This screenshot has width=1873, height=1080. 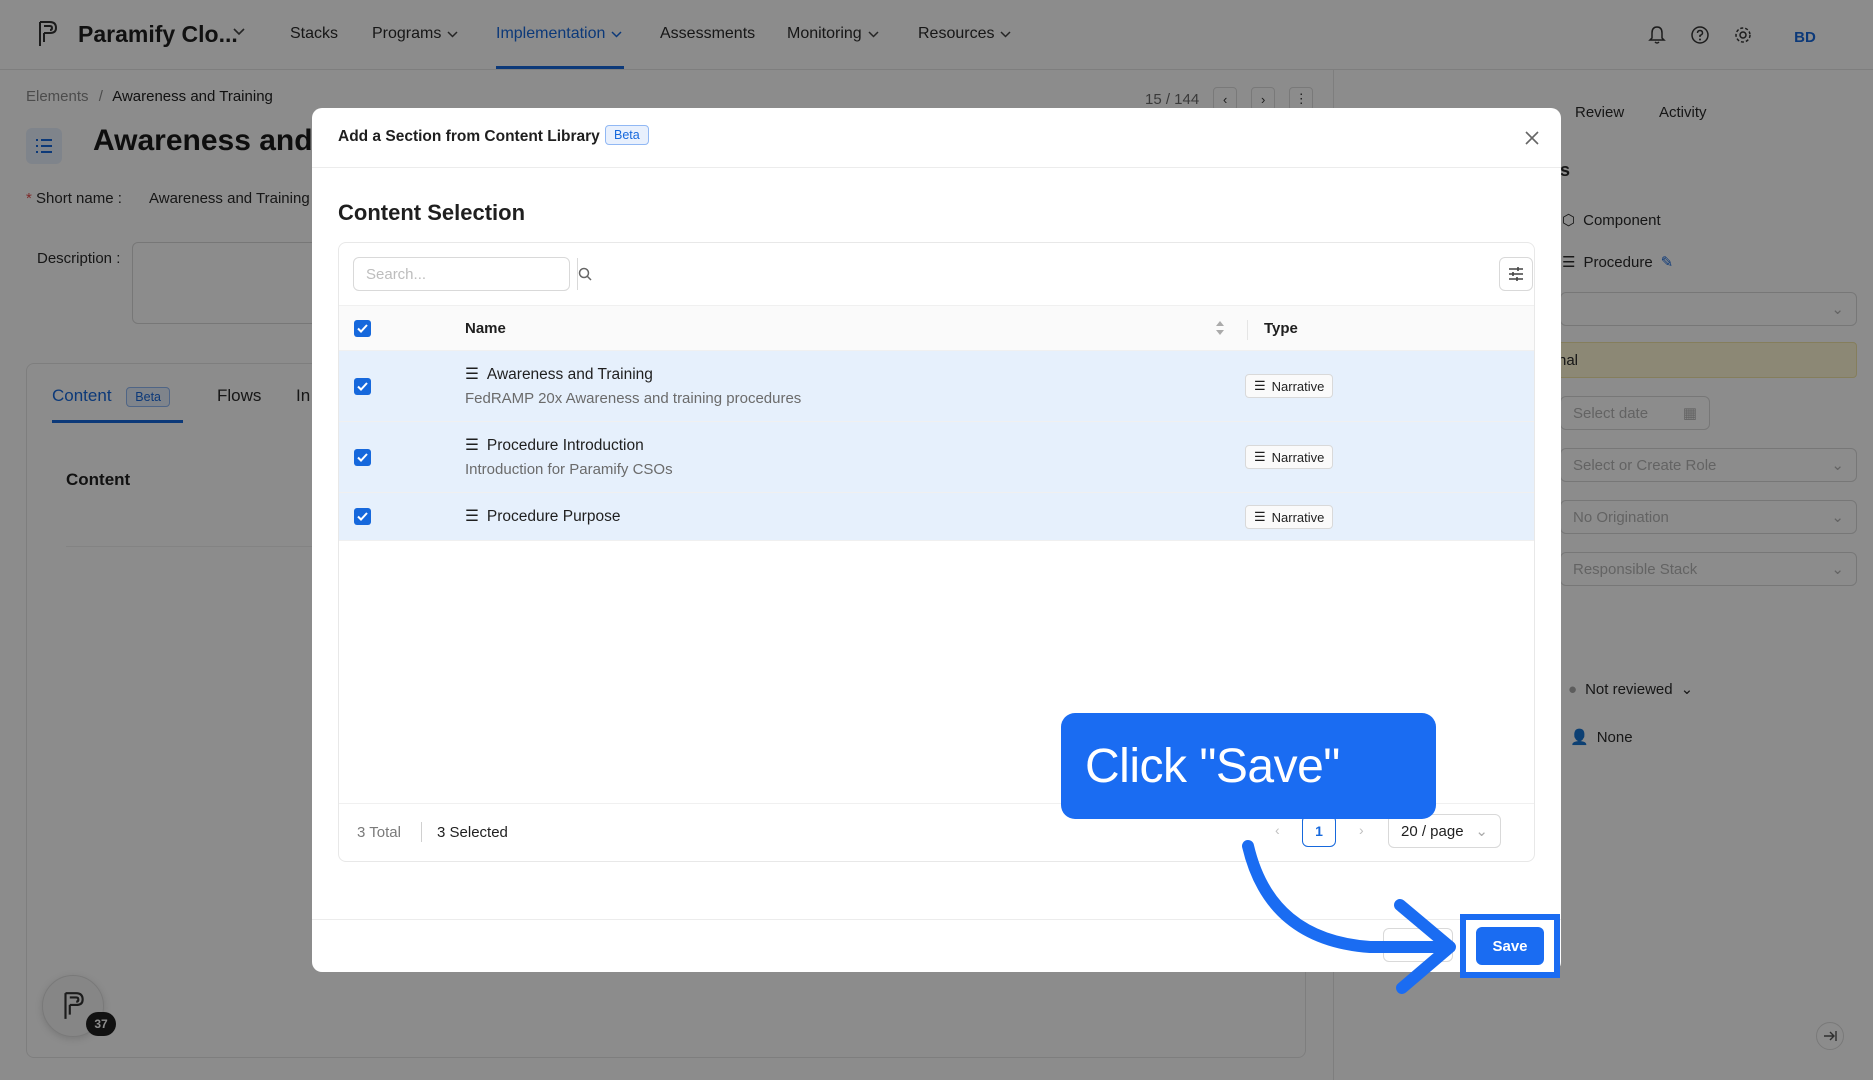 I want to click on close-icon, so click(x=1532, y=138).